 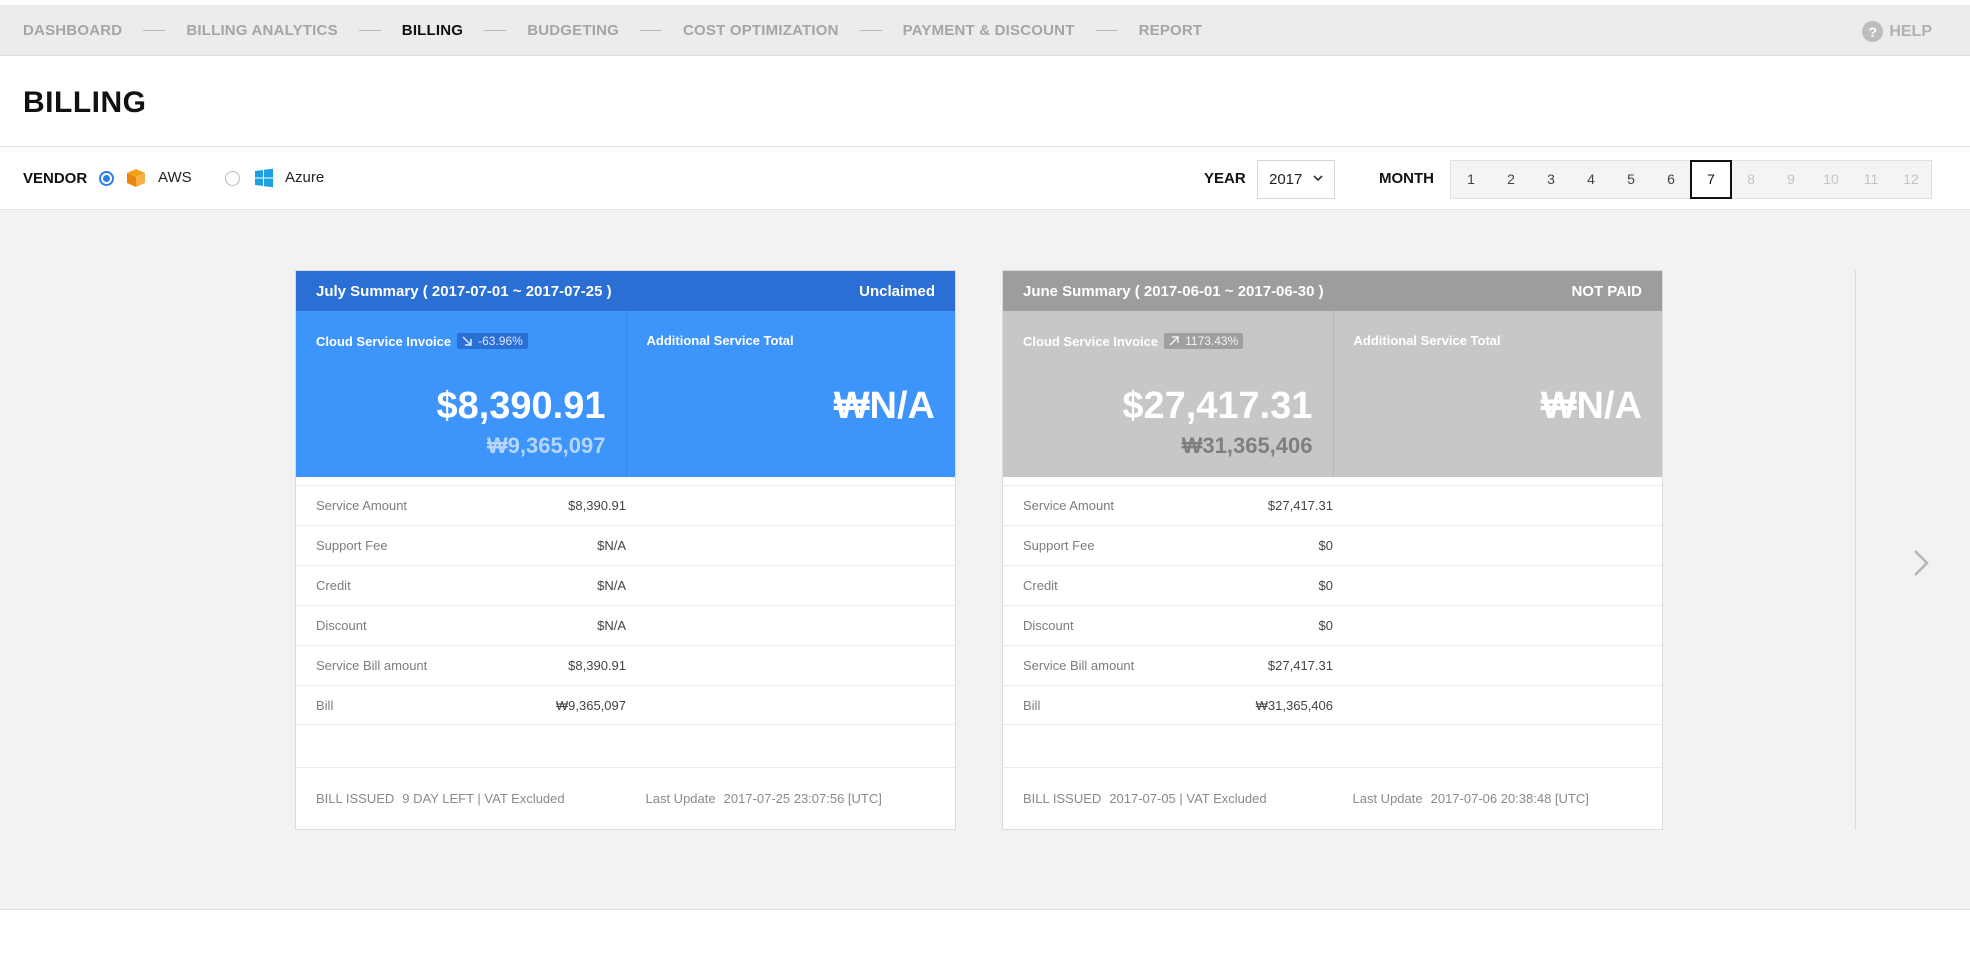 I want to click on row-label: Service Bill amount, so click(x=372, y=665).